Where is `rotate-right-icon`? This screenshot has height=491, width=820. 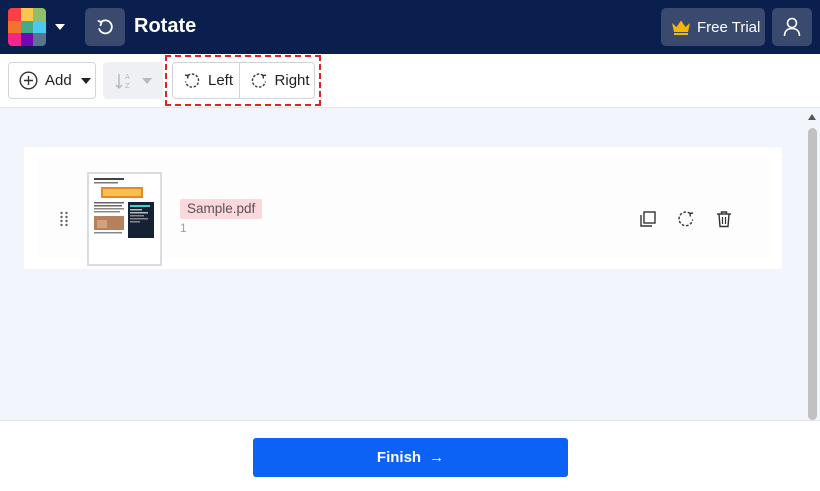
rotate-right-icon is located at coordinates (258, 80).